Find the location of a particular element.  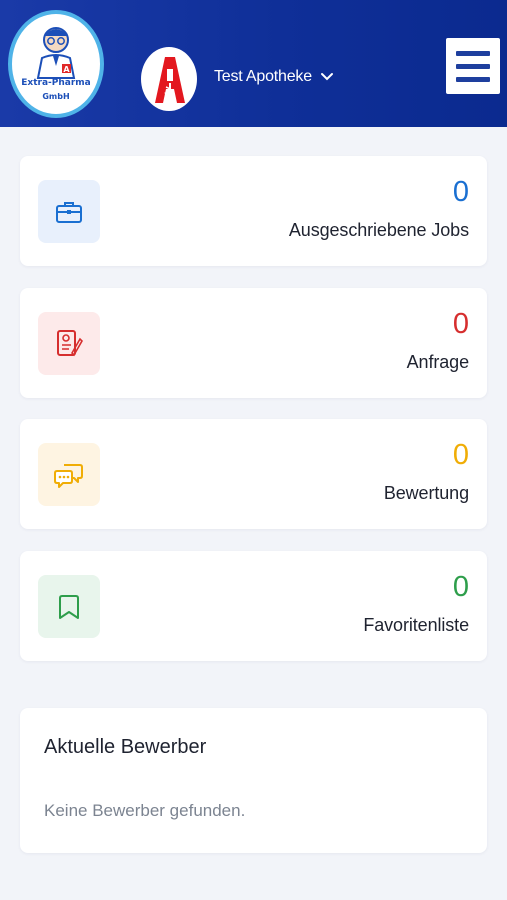

apotheke-a-icon is located at coordinates (170, 80).